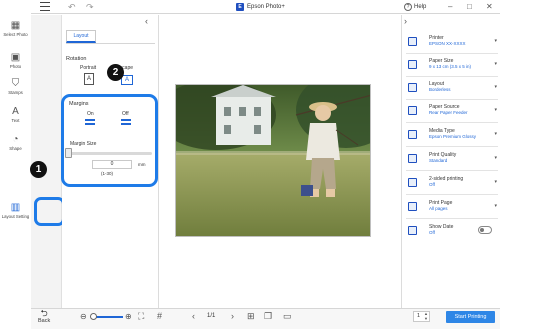  What do you see at coordinates (452, 183) in the screenshot?
I see `setting-two-sided: 2-sided printing Off ▾` at bounding box center [452, 183].